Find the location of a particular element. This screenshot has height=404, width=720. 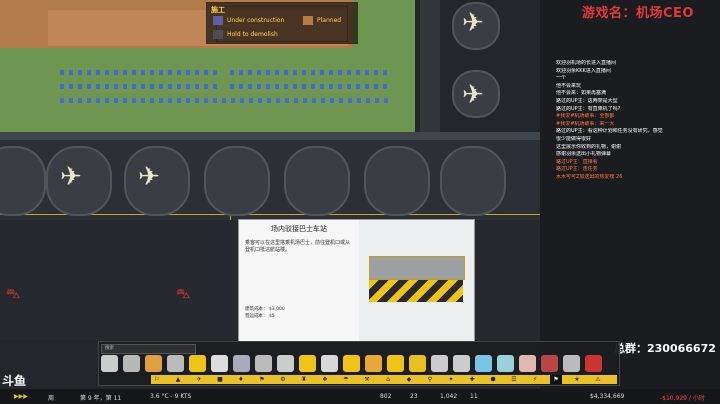

legend-label: Under construction is located at coordinates (256, 20).